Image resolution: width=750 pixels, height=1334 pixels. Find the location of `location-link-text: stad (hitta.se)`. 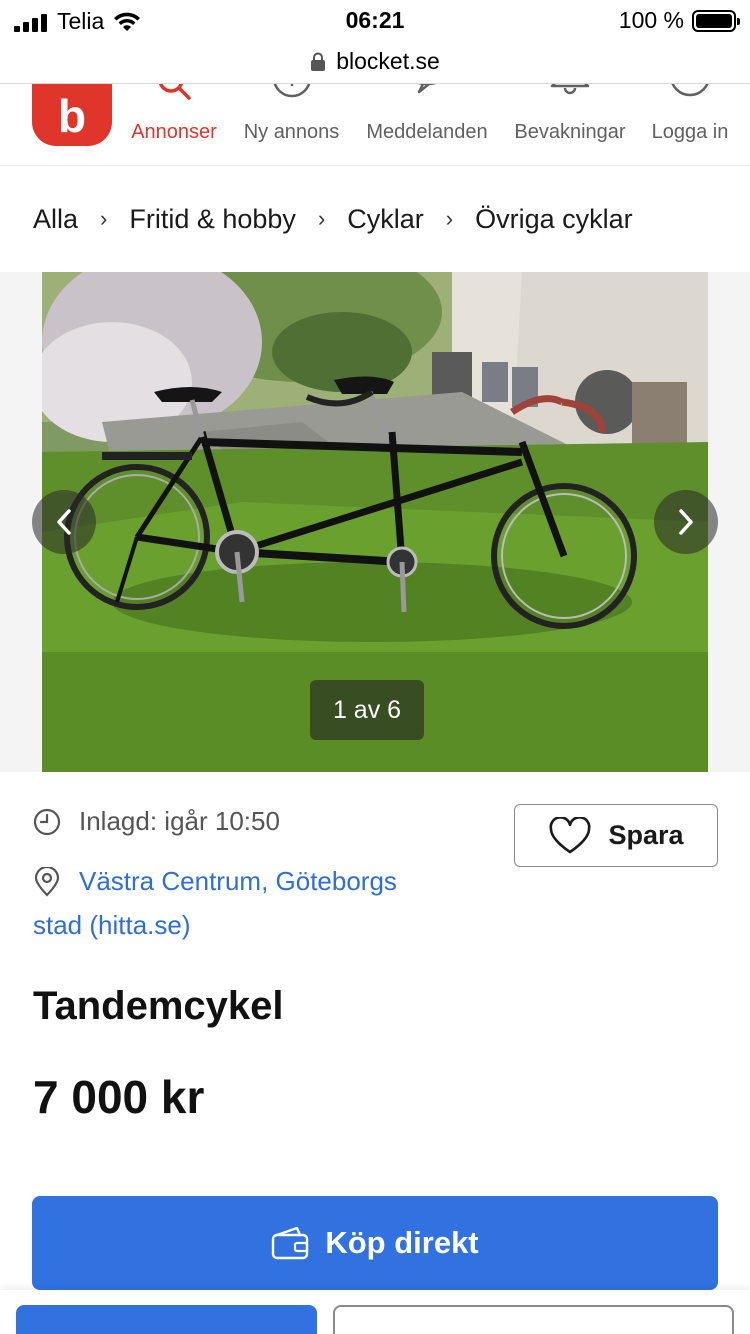

location-link-text: stad (hitta.se) is located at coordinates (112, 925).